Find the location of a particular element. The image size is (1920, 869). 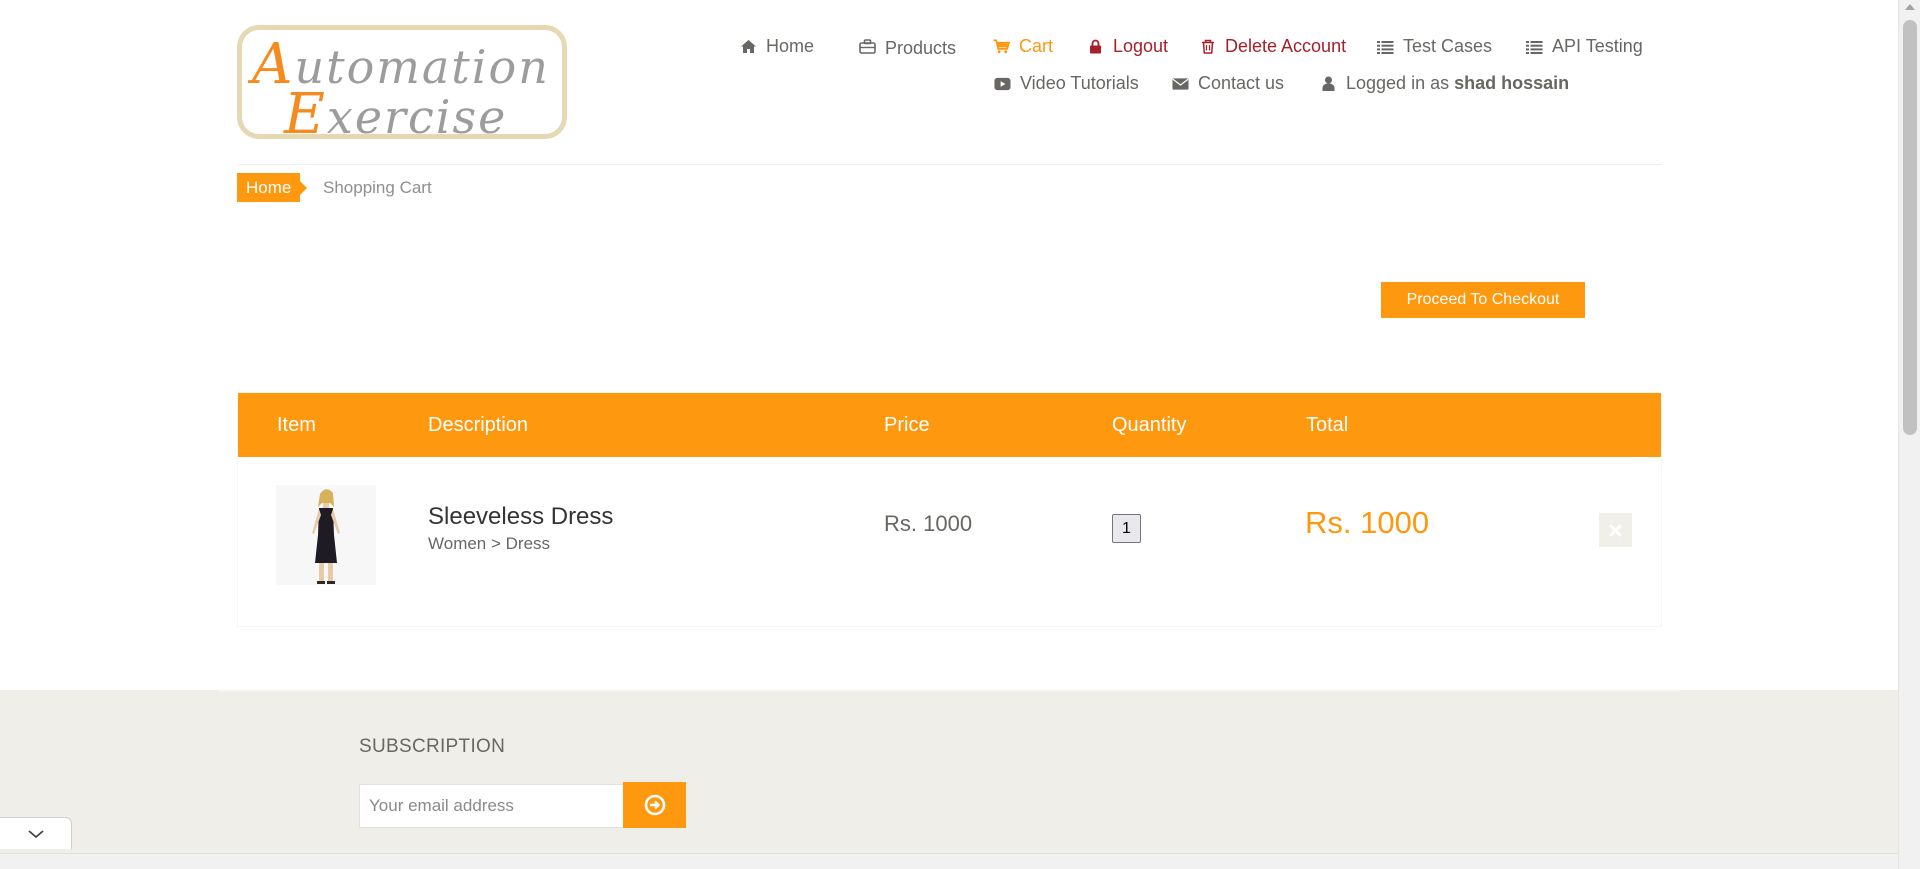

site-logo: Automation Exercise is located at coordinates (402, 86).